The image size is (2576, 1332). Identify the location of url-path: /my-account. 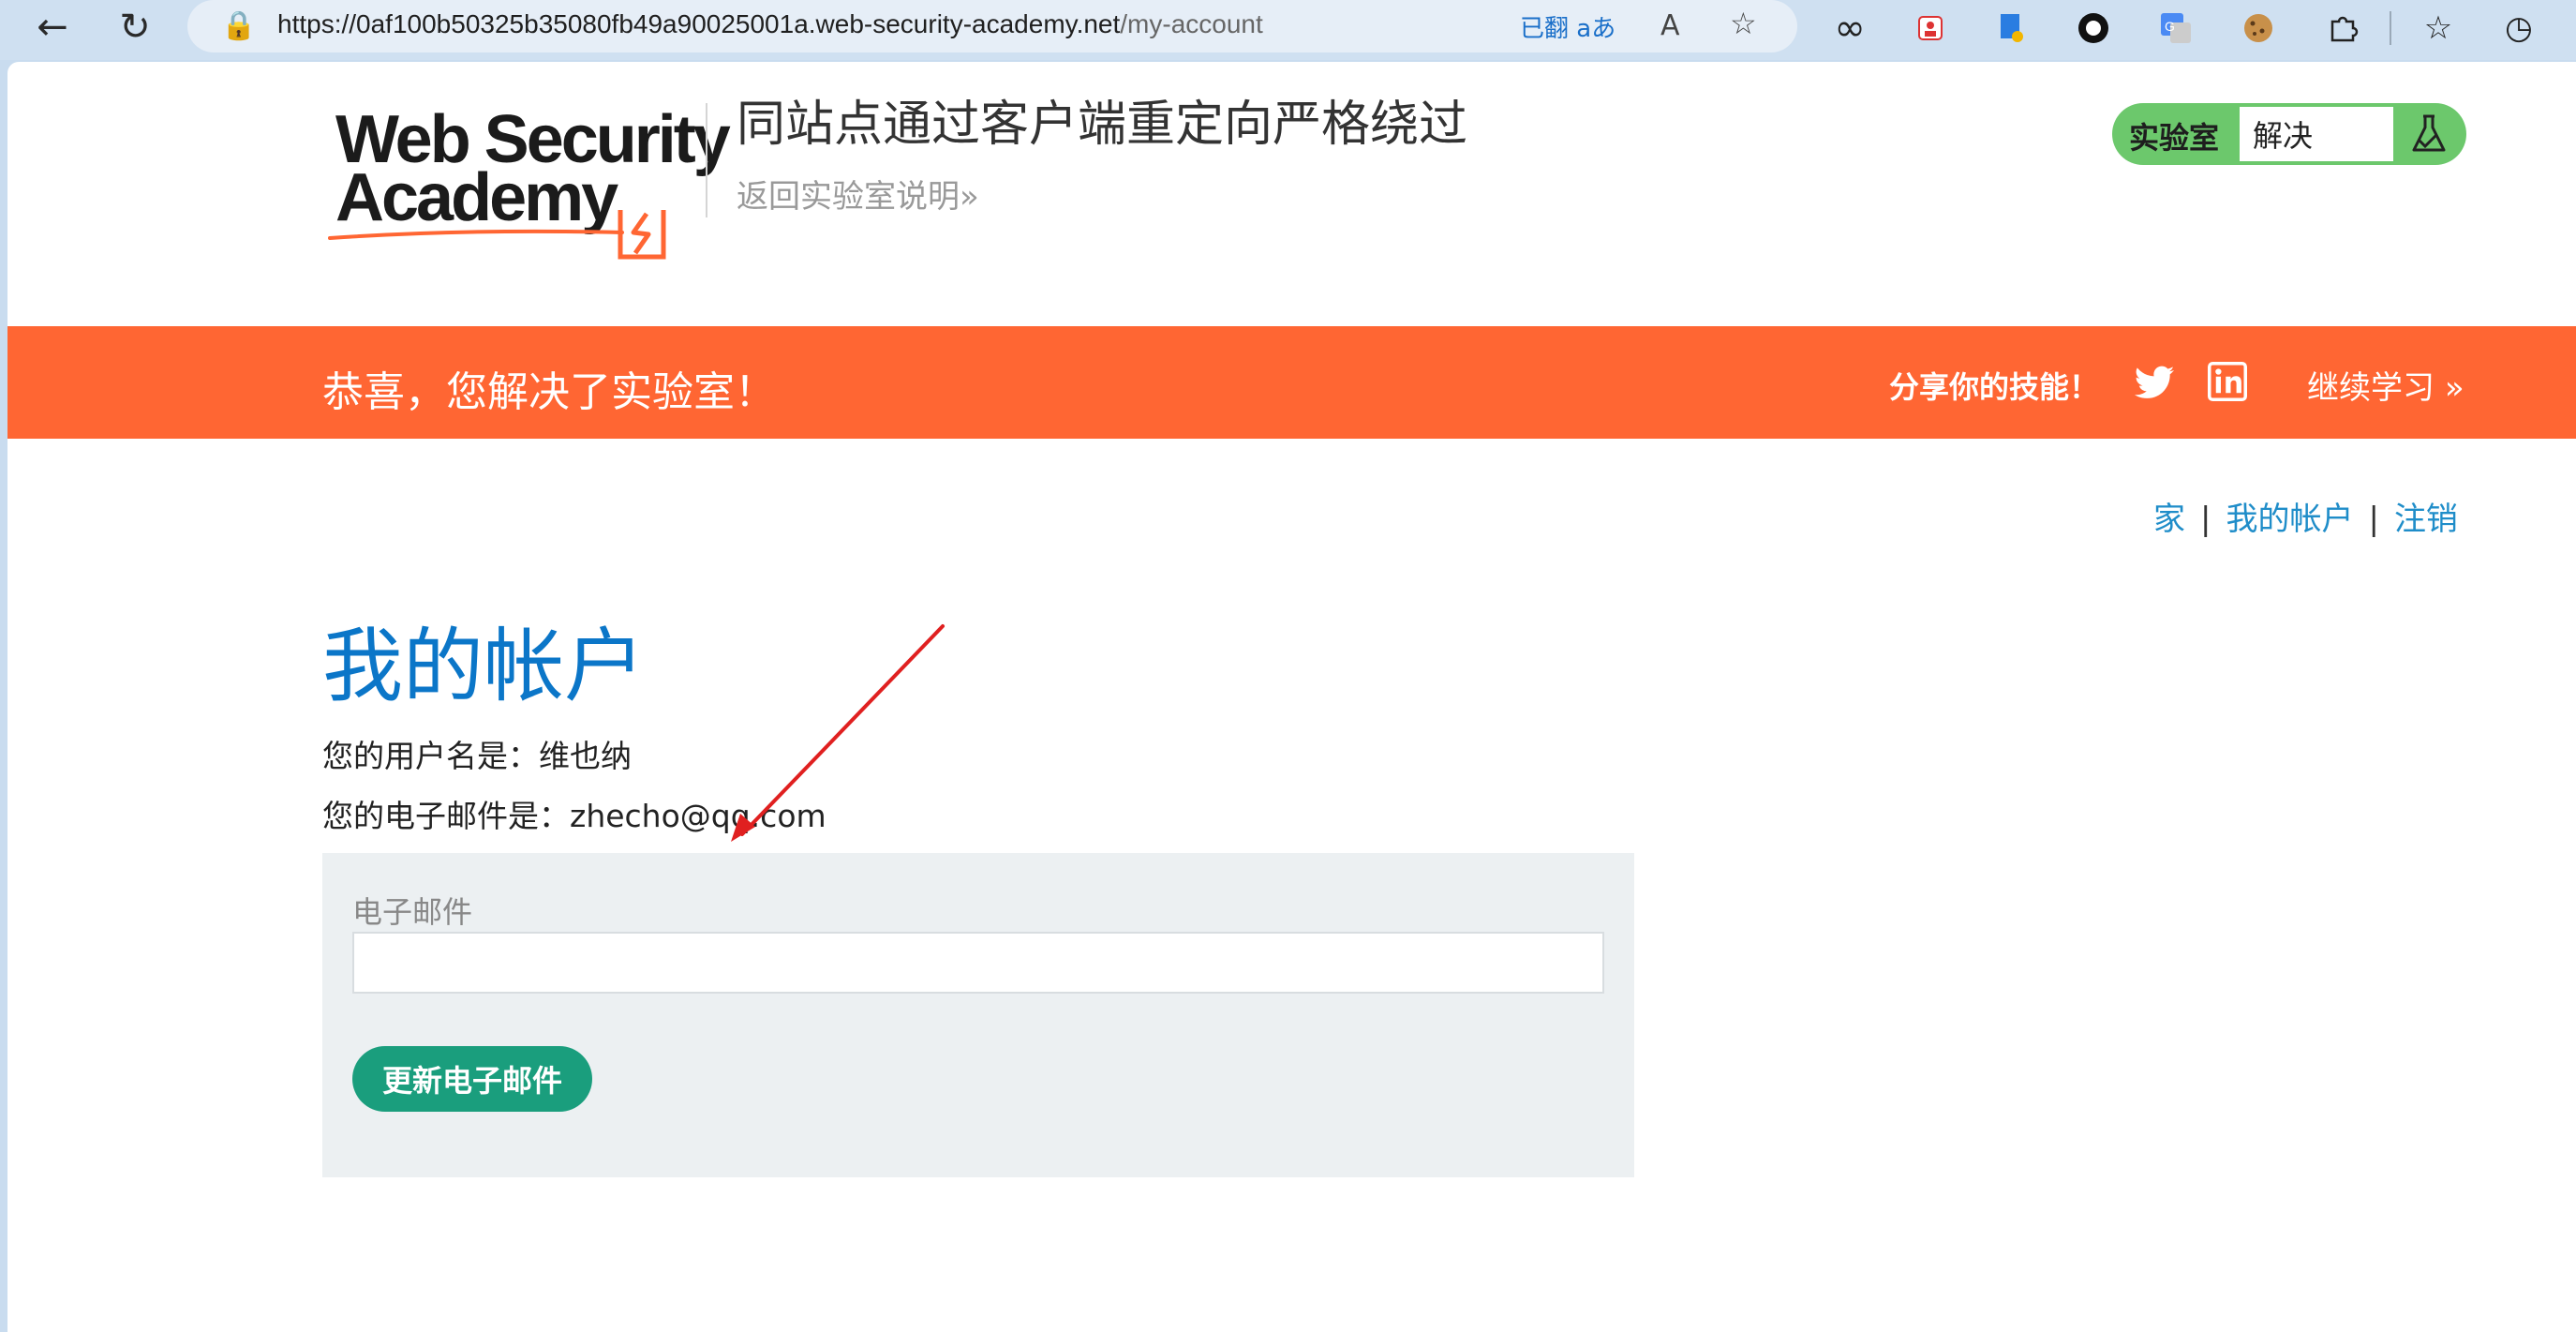
(1191, 23).